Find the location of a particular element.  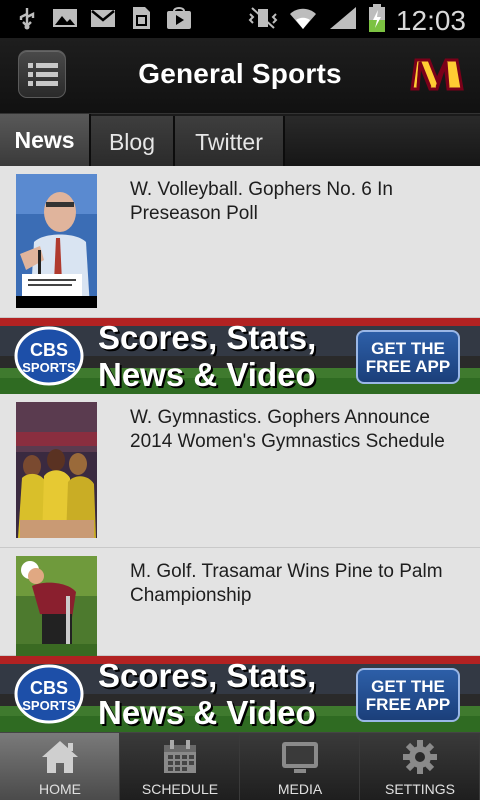

minnesota-m-logo is located at coordinates (437, 74).